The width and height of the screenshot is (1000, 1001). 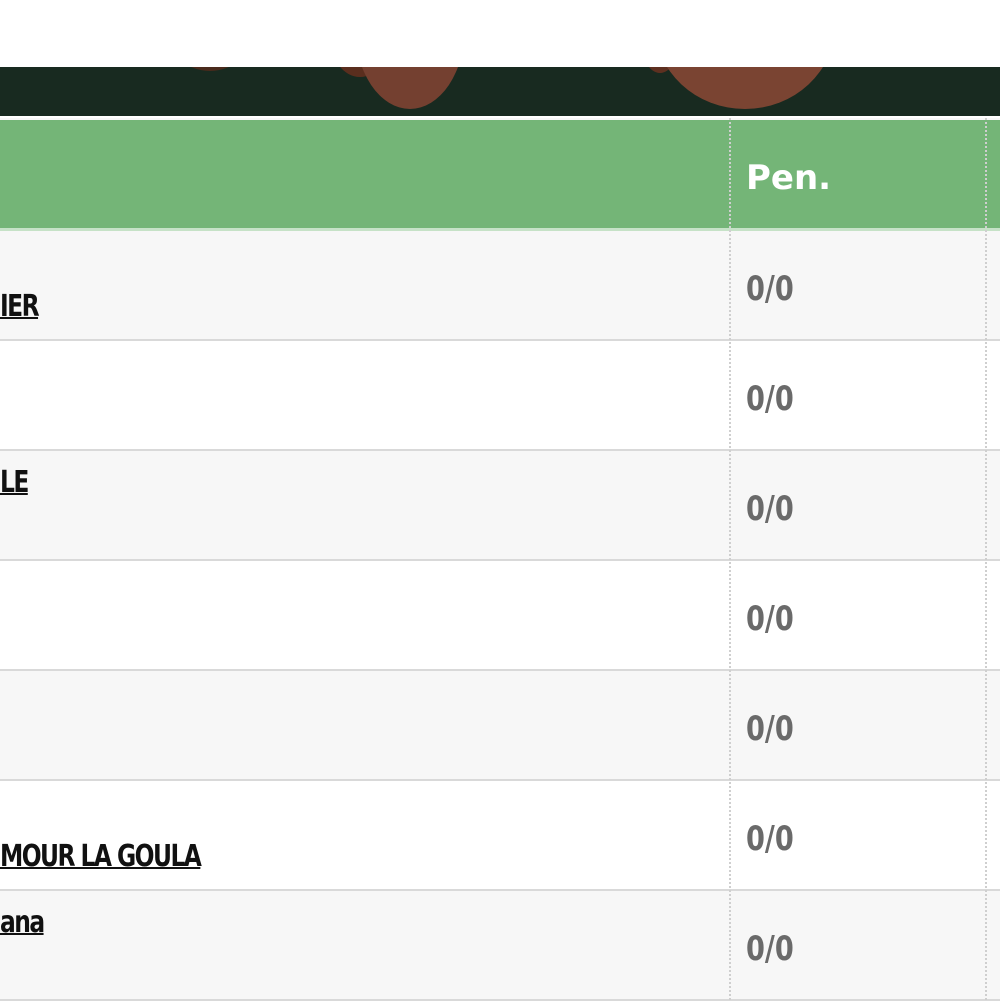 I want to click on table-row: ana 0/0, so click(x=500, y=946).